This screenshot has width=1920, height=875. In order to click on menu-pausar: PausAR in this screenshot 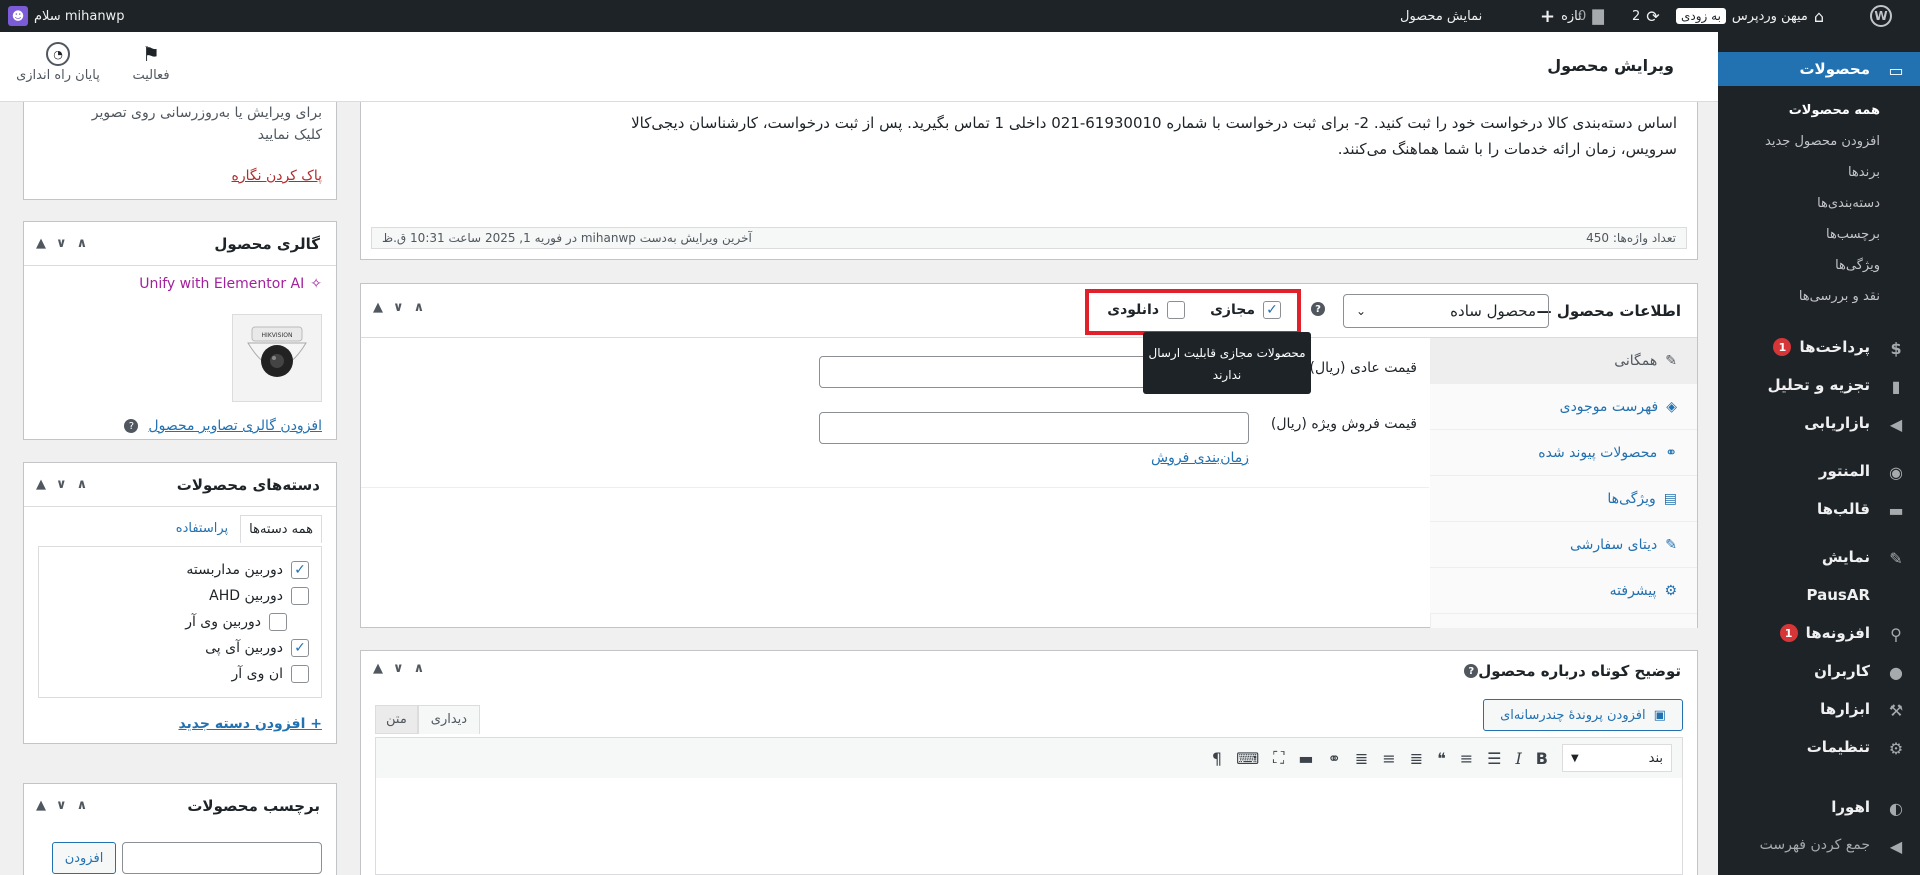, I will do `click(1819, 595)`.